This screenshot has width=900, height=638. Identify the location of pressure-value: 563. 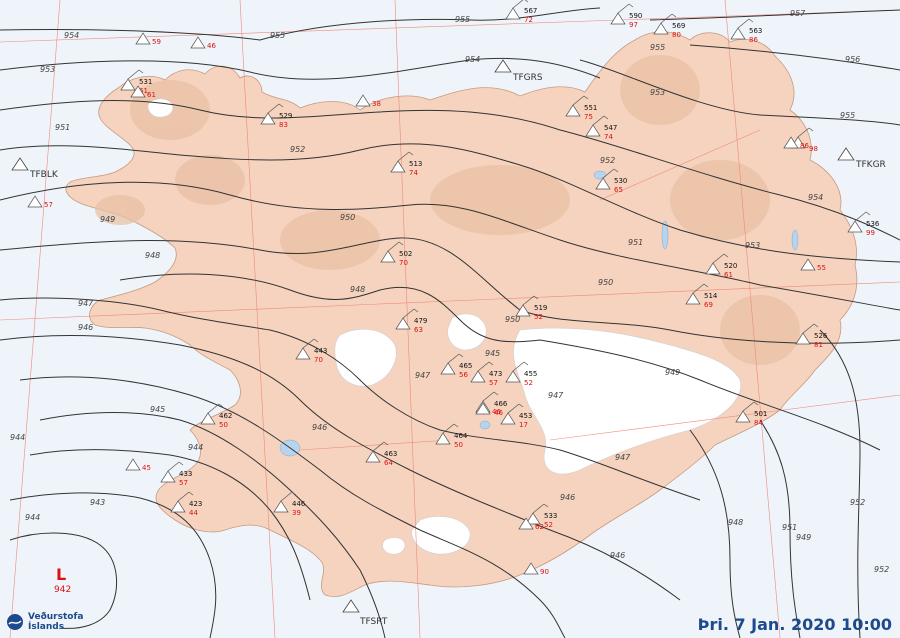
(755, 31).